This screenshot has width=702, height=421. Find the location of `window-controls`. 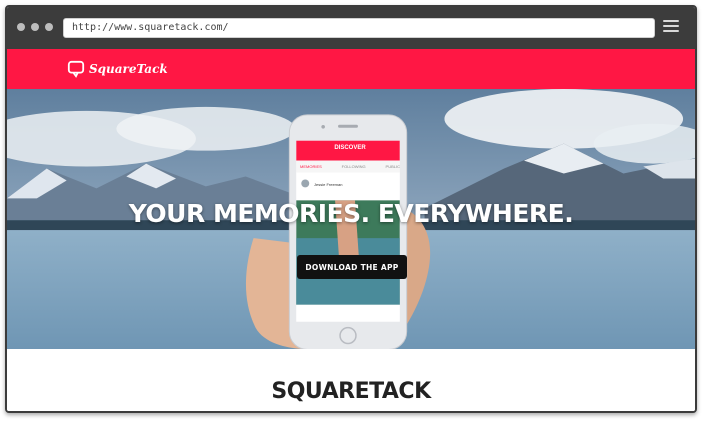

window-controls is located at coordinates (35, 27).